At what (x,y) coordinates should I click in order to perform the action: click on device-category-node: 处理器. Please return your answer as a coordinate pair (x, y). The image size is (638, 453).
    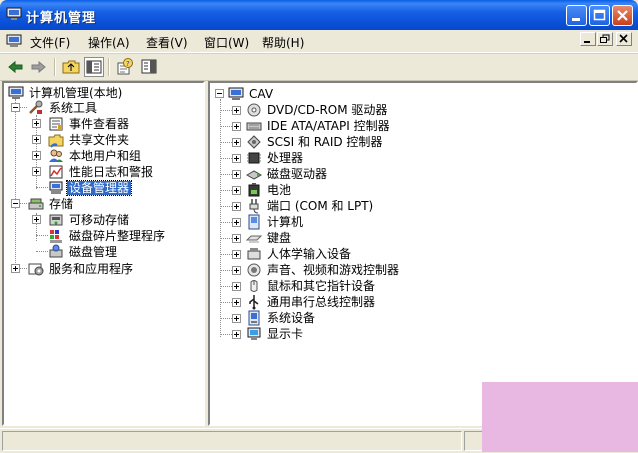
    Looking at the image, I should click on (275, 158).